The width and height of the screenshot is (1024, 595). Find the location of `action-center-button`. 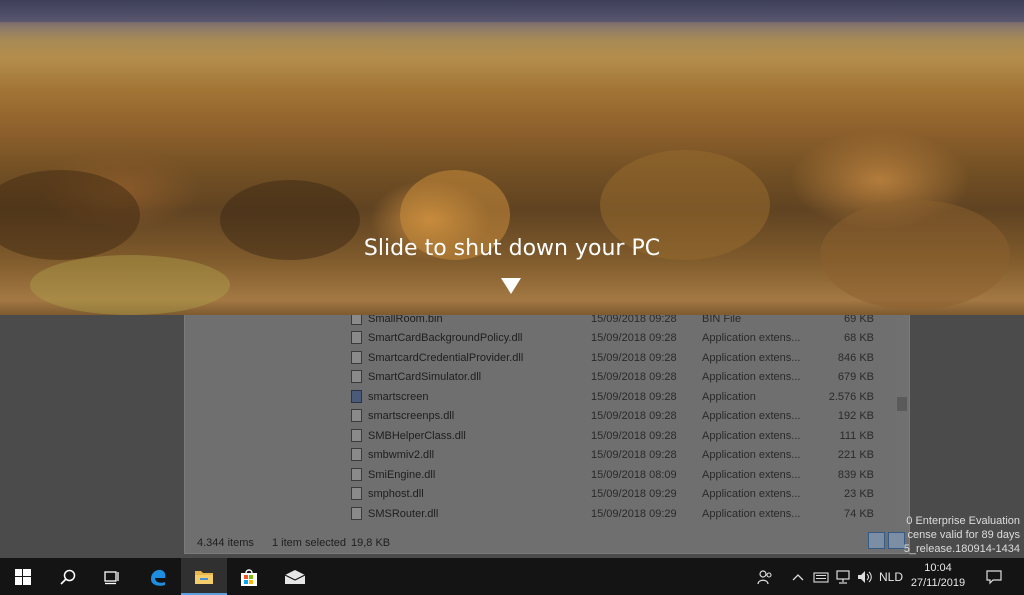

action-center-button is located at coordinates (994, 576).